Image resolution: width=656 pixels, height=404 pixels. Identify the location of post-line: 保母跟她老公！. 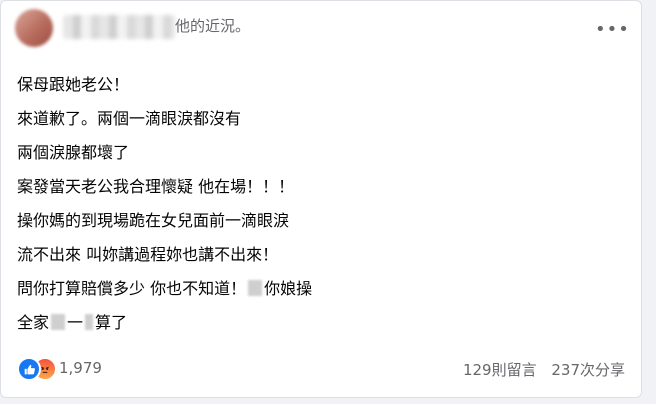
(73, 84).